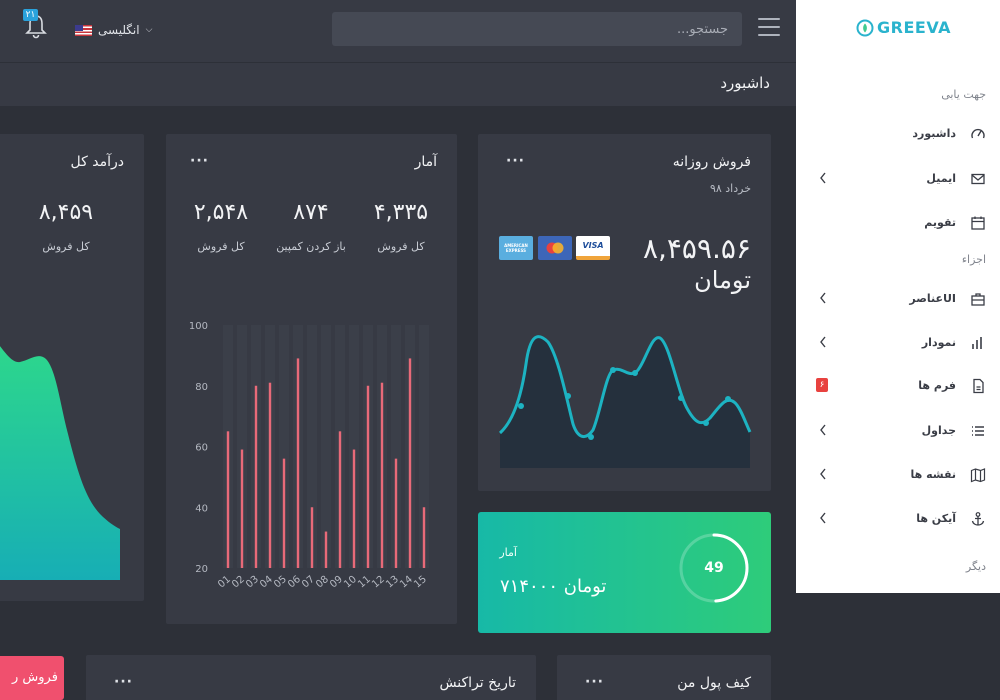 The image size is (1000, 700). Describe the element at coordinates (898, 343) in the screenshot. I see `sidebar-item-charts: نمودار` at that location.